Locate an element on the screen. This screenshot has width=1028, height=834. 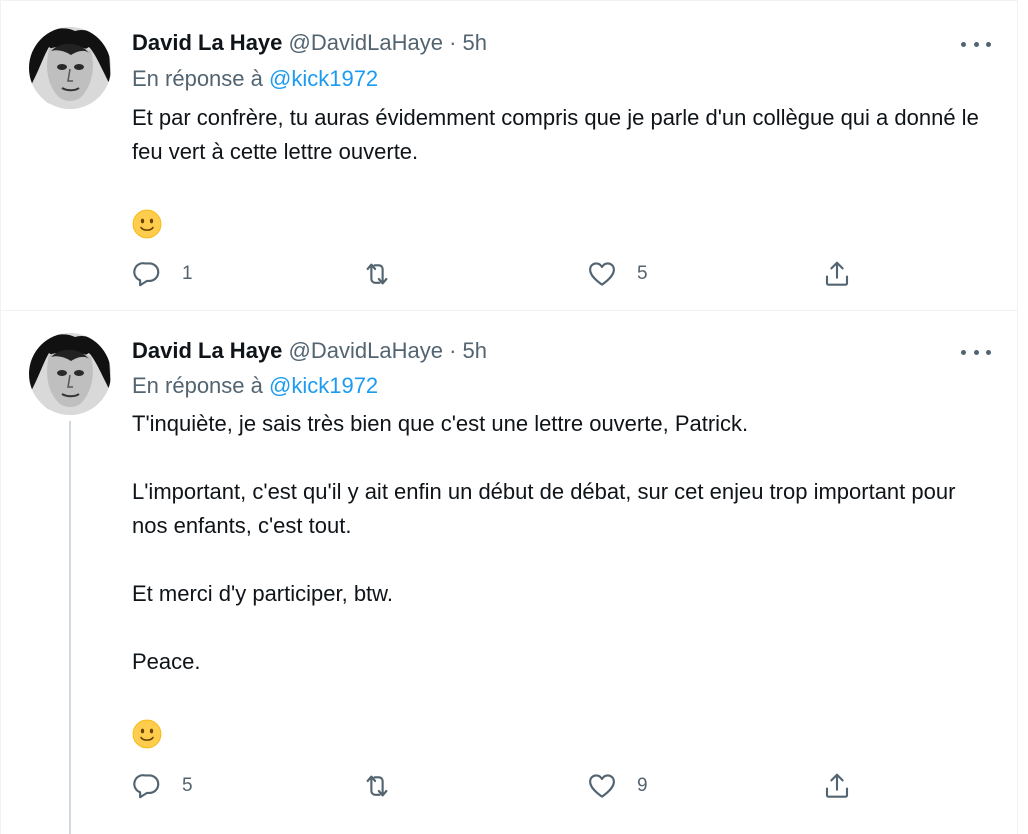
tweet-paragraph: Peace. is located at coordinates (166, 661).